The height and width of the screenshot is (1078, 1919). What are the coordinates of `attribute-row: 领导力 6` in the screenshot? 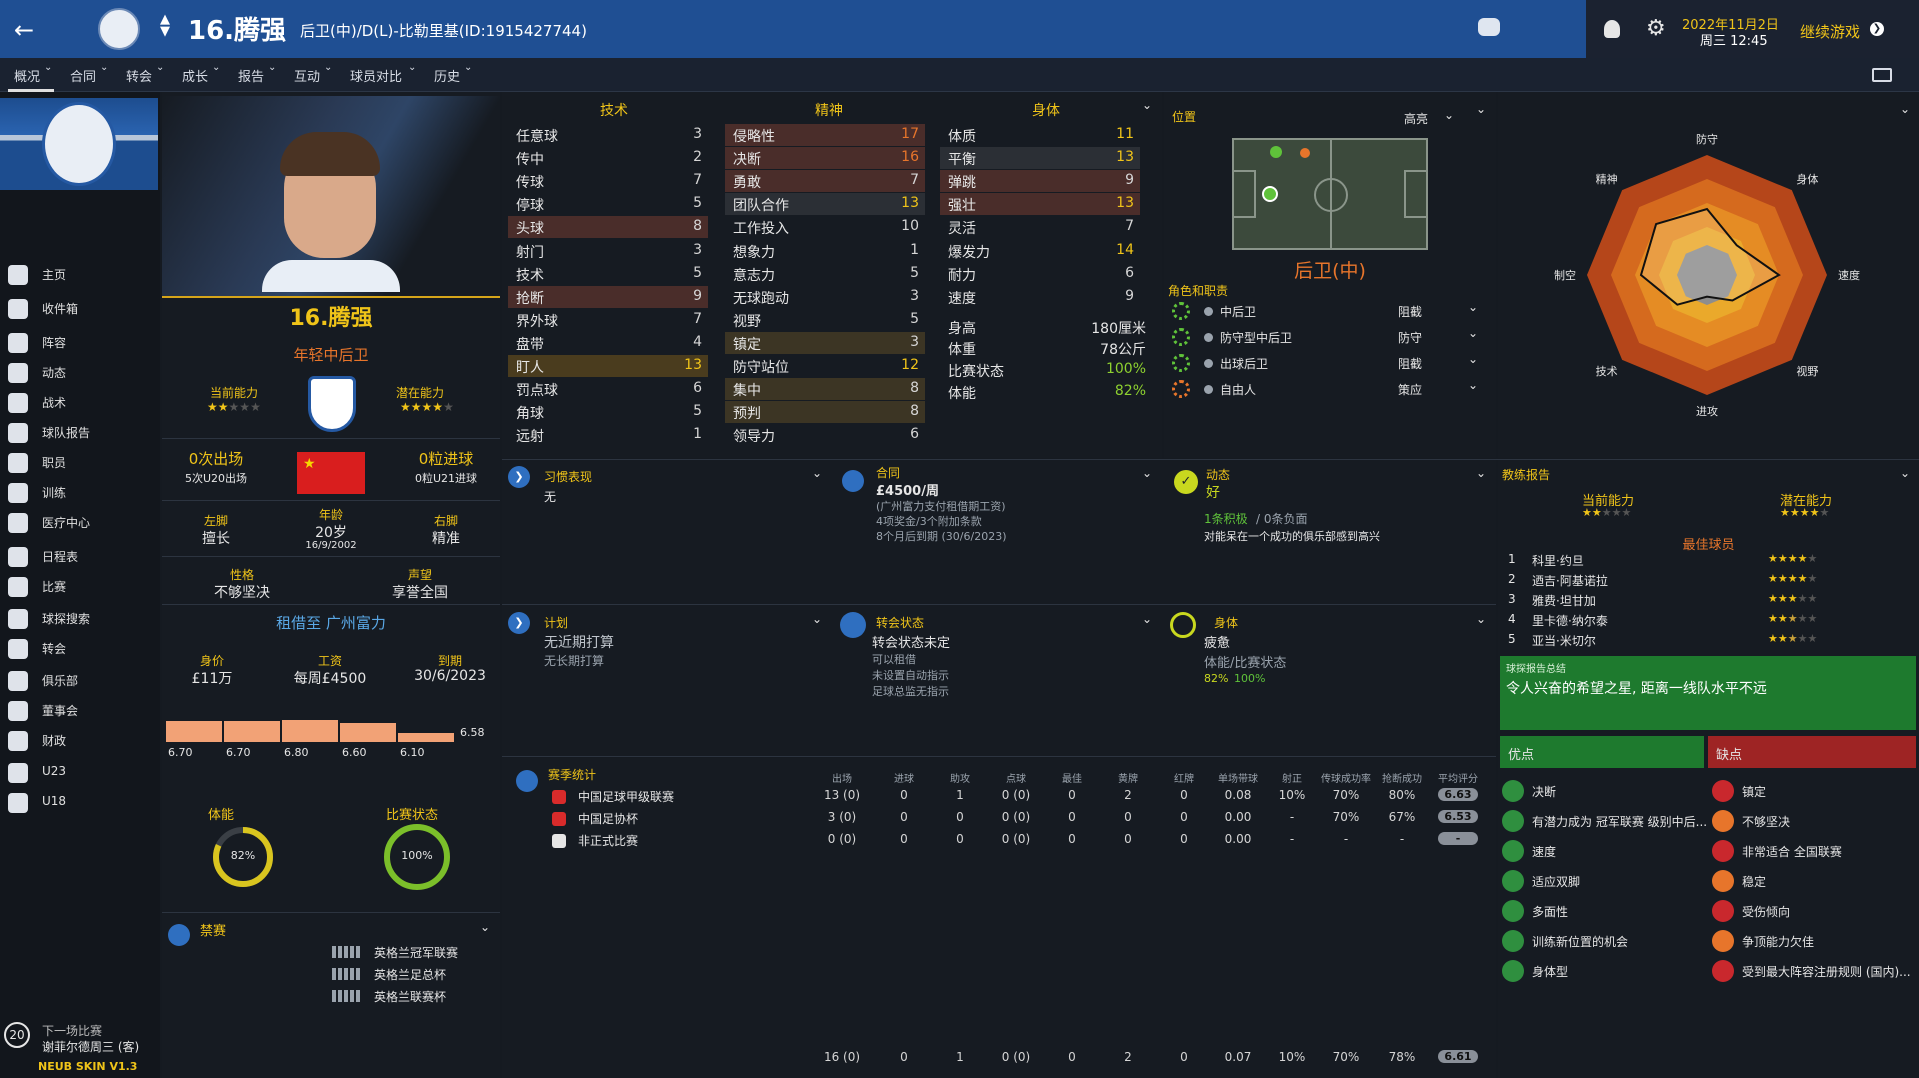 It's located at (825, 435).